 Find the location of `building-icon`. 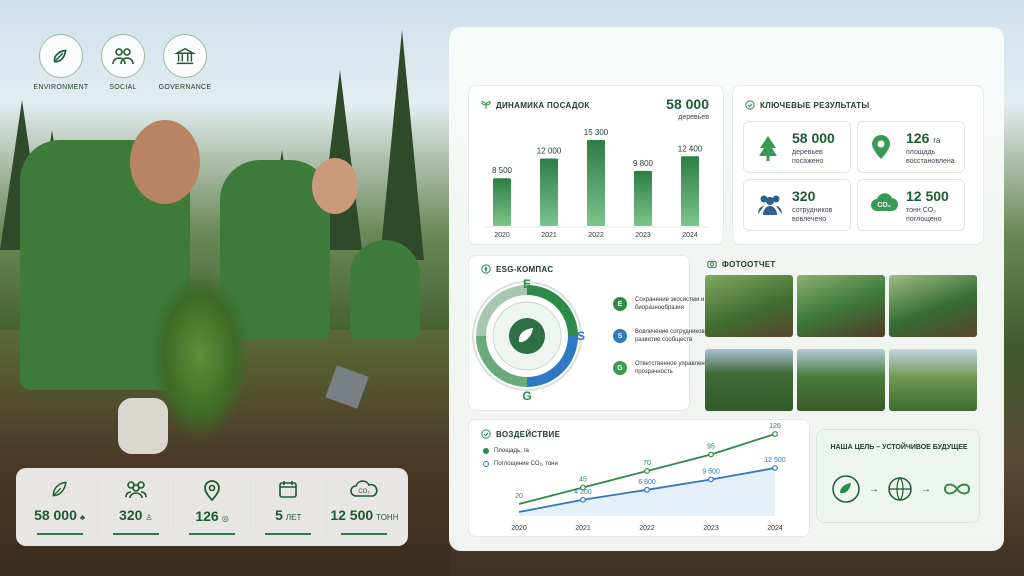

building-icon is located at coordinates (185, 56).